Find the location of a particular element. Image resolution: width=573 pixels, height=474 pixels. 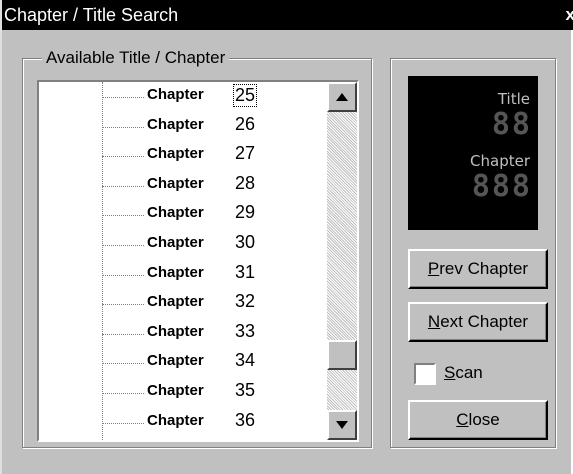

list-item-number: 27 is located at coordinates (245, 153).